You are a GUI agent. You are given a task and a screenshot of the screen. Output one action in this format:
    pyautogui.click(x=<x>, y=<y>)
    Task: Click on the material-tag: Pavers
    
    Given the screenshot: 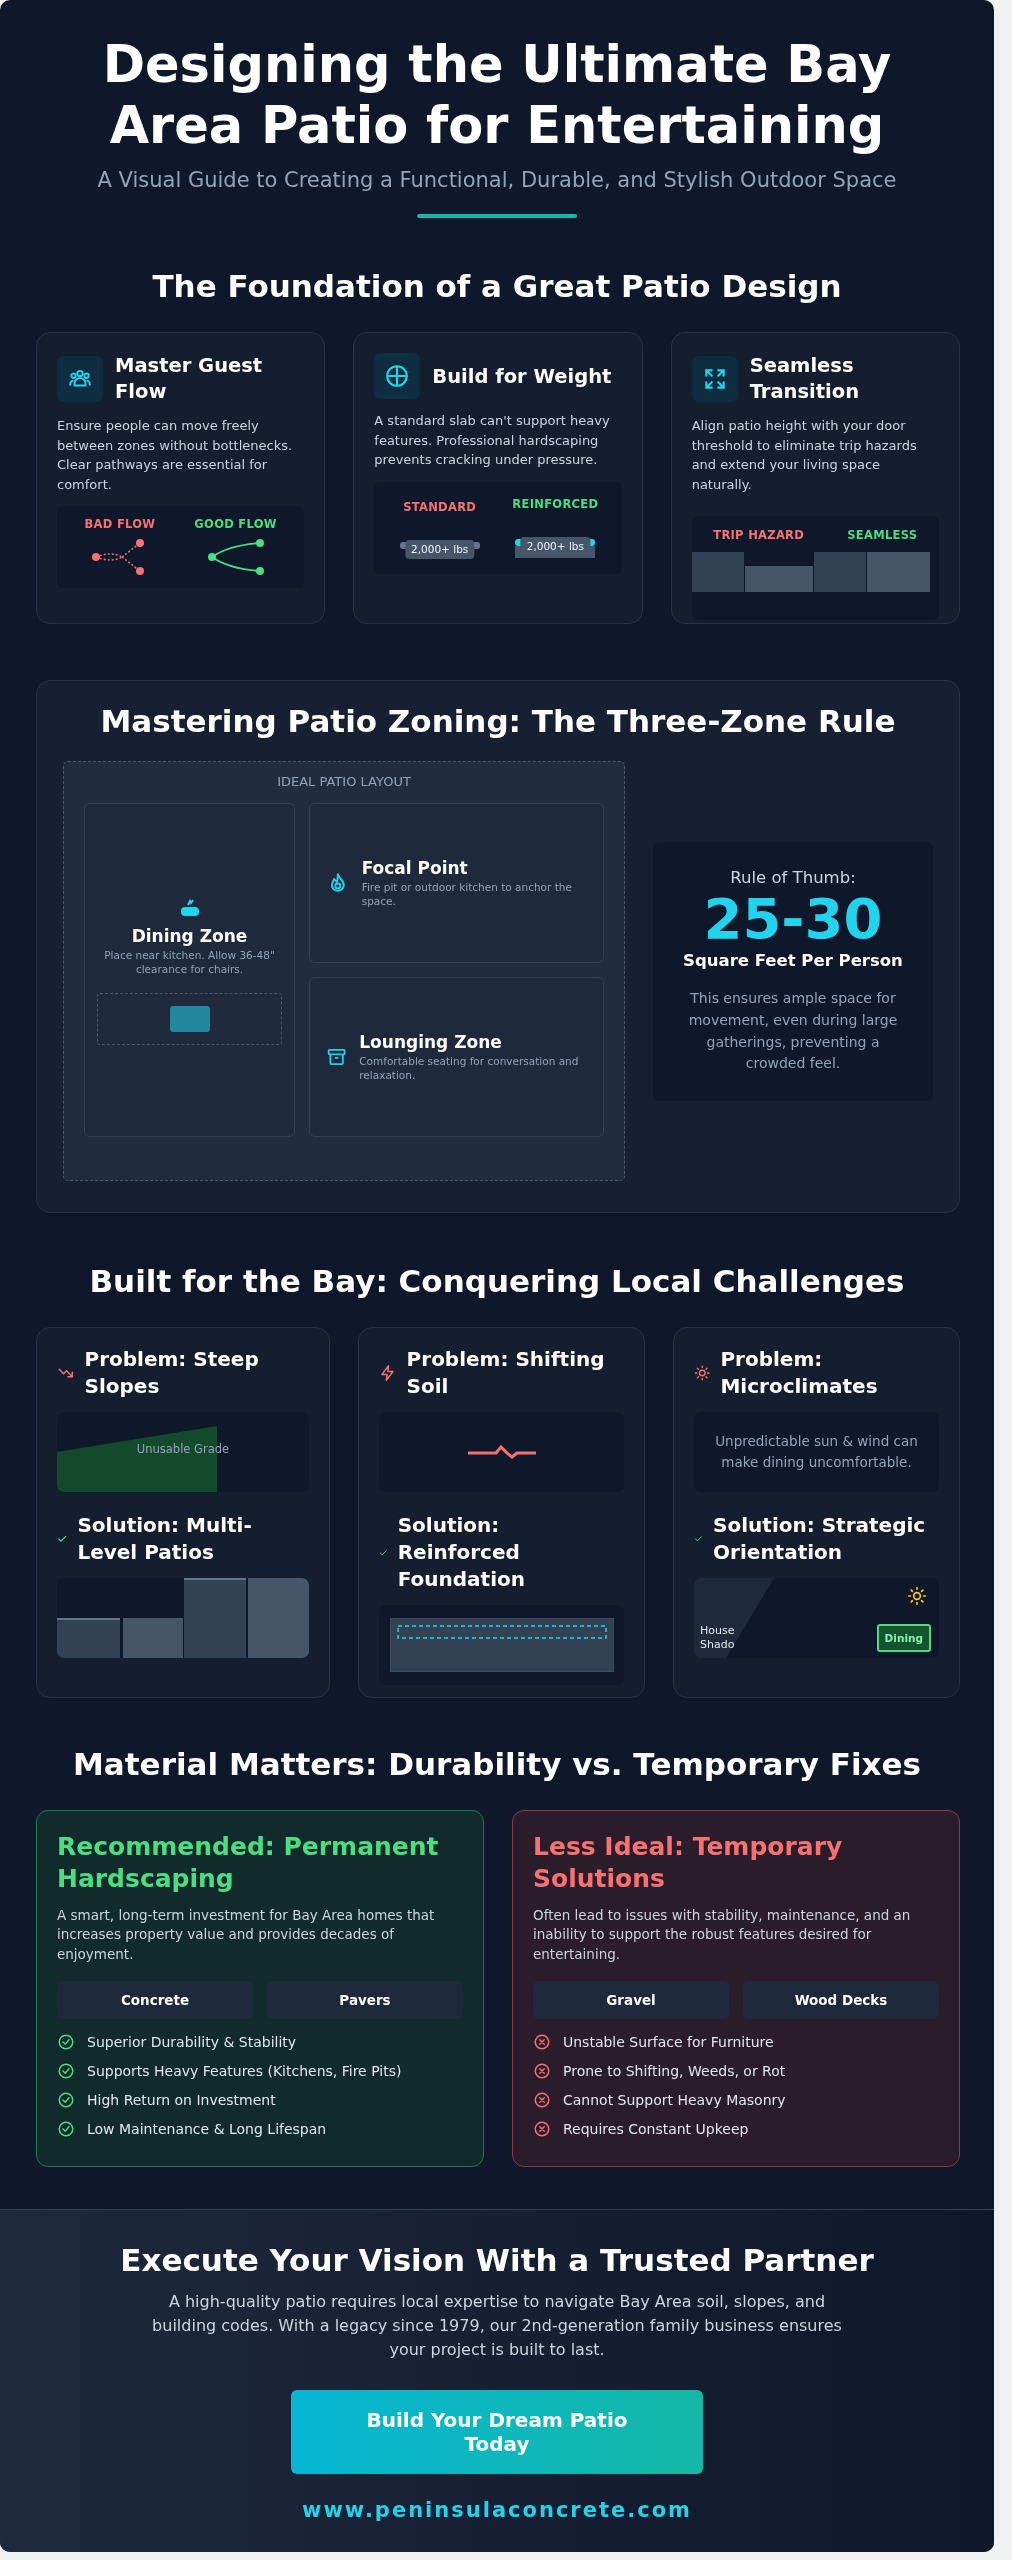 What is the action you would take?
    pyautogui.click(x=365, y=1999)
    